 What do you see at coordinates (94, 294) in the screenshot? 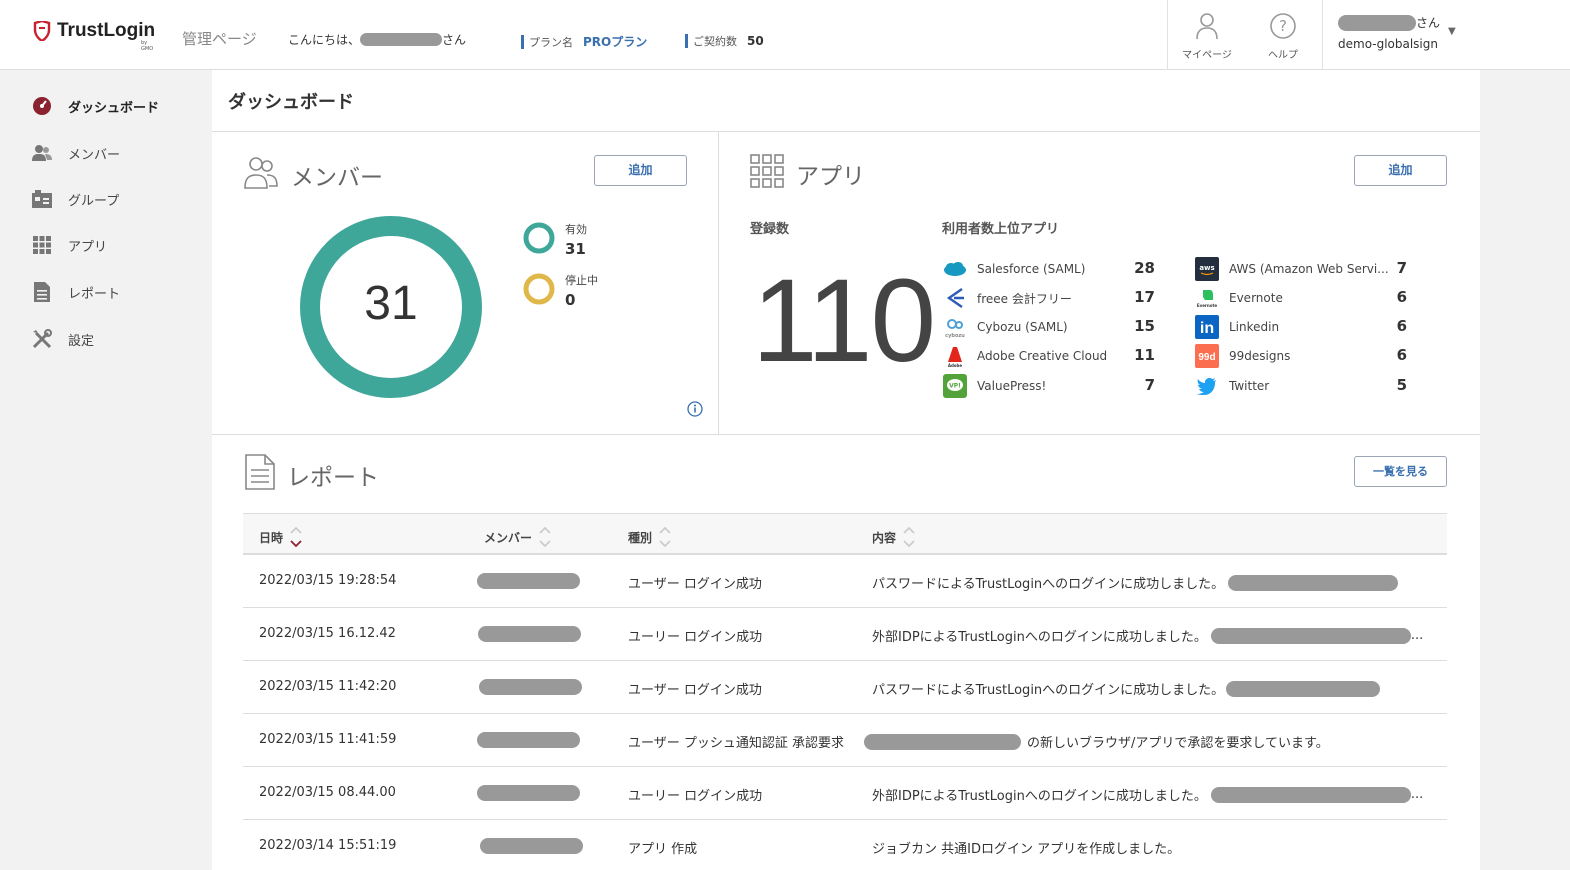
I see `sidebar-item-label: レポート` at bounding box center [94, 294].